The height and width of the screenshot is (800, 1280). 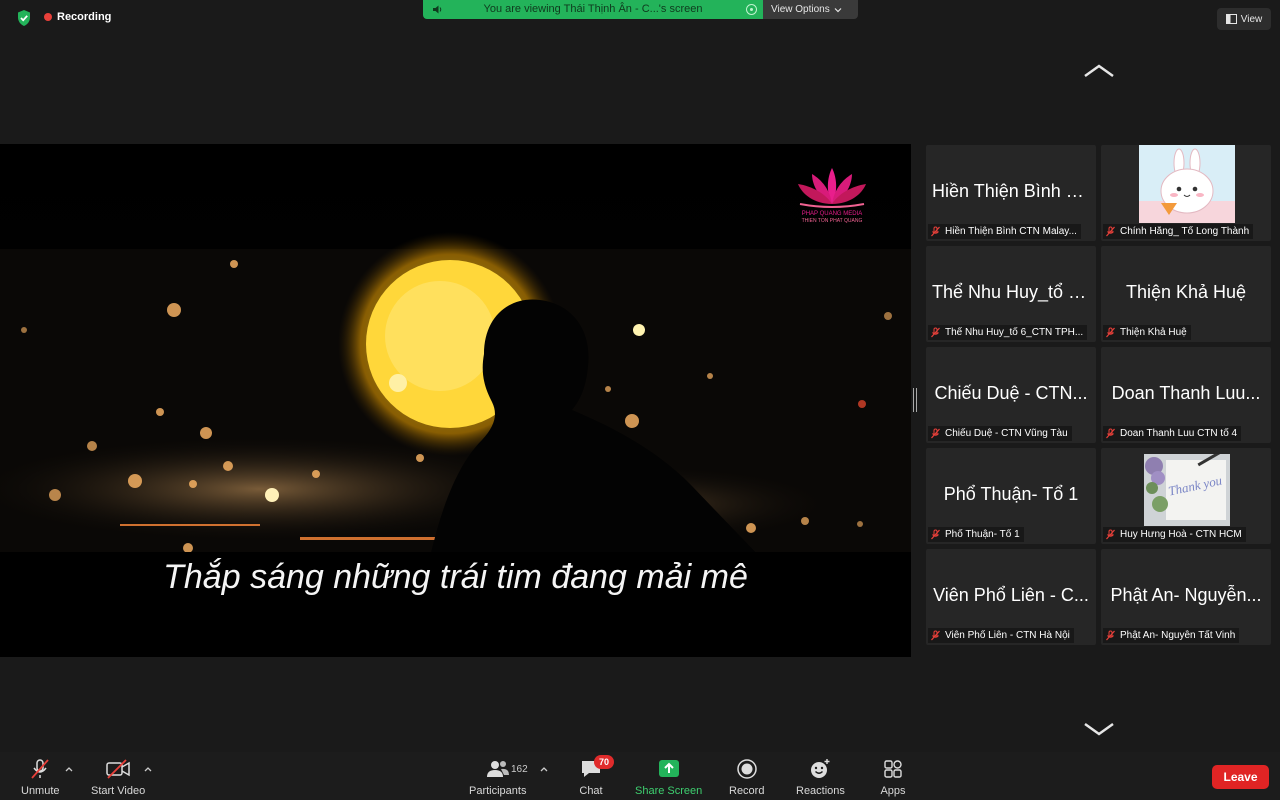 I want to click on record-button: Record, so click(x=746, y=777).